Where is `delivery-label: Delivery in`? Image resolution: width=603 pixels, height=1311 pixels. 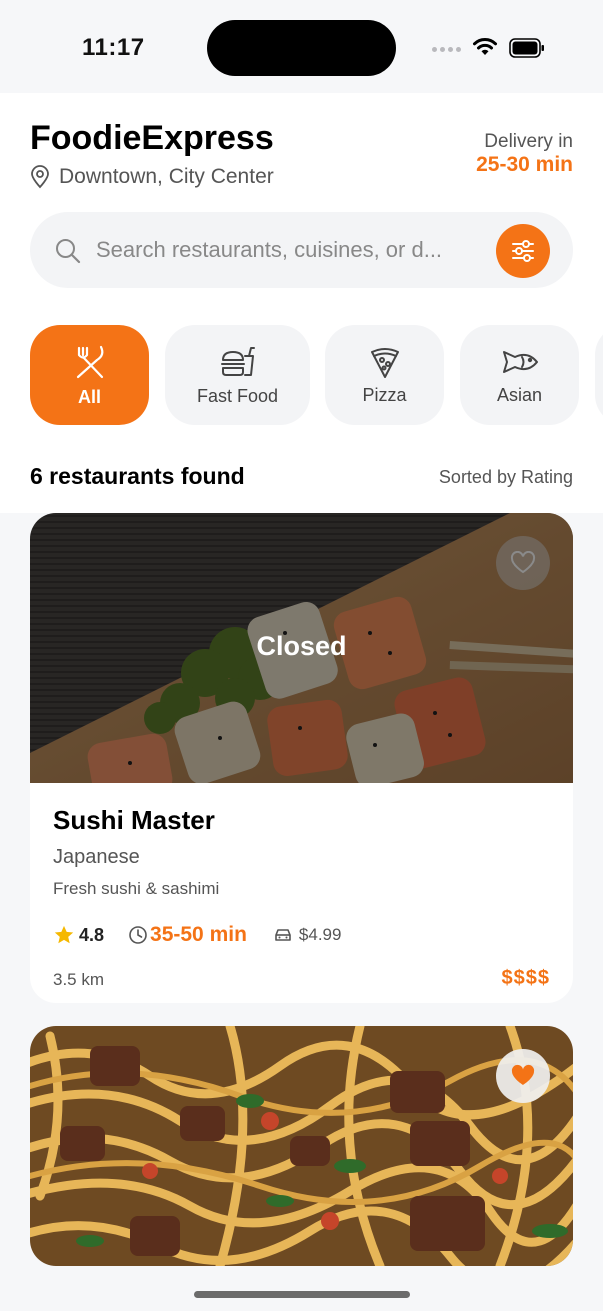 delivery-label: Delivery in is located at coordinates (528, 141).